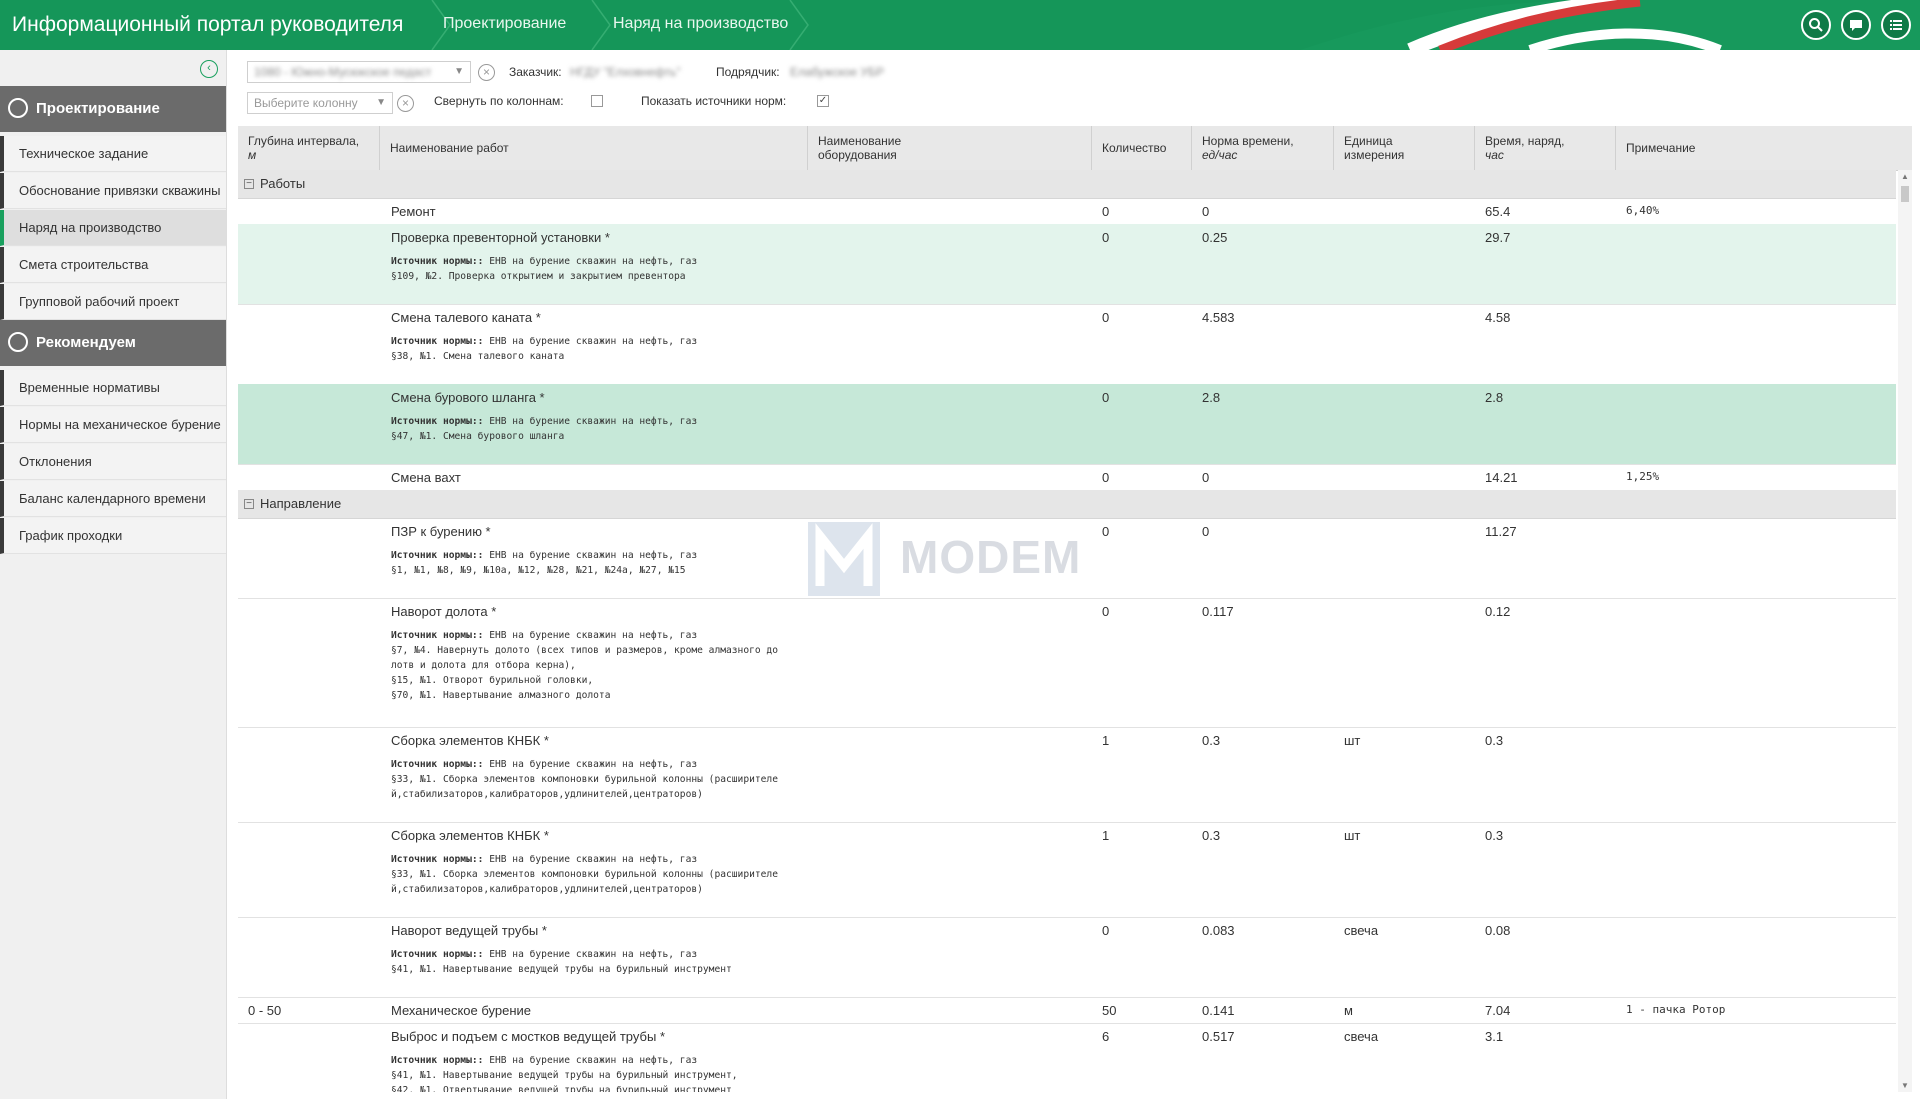 This screenshot has width=1920, height=1099. I want to click on sidebar-item-tech-task: Техническое задание, so click(113, 154).